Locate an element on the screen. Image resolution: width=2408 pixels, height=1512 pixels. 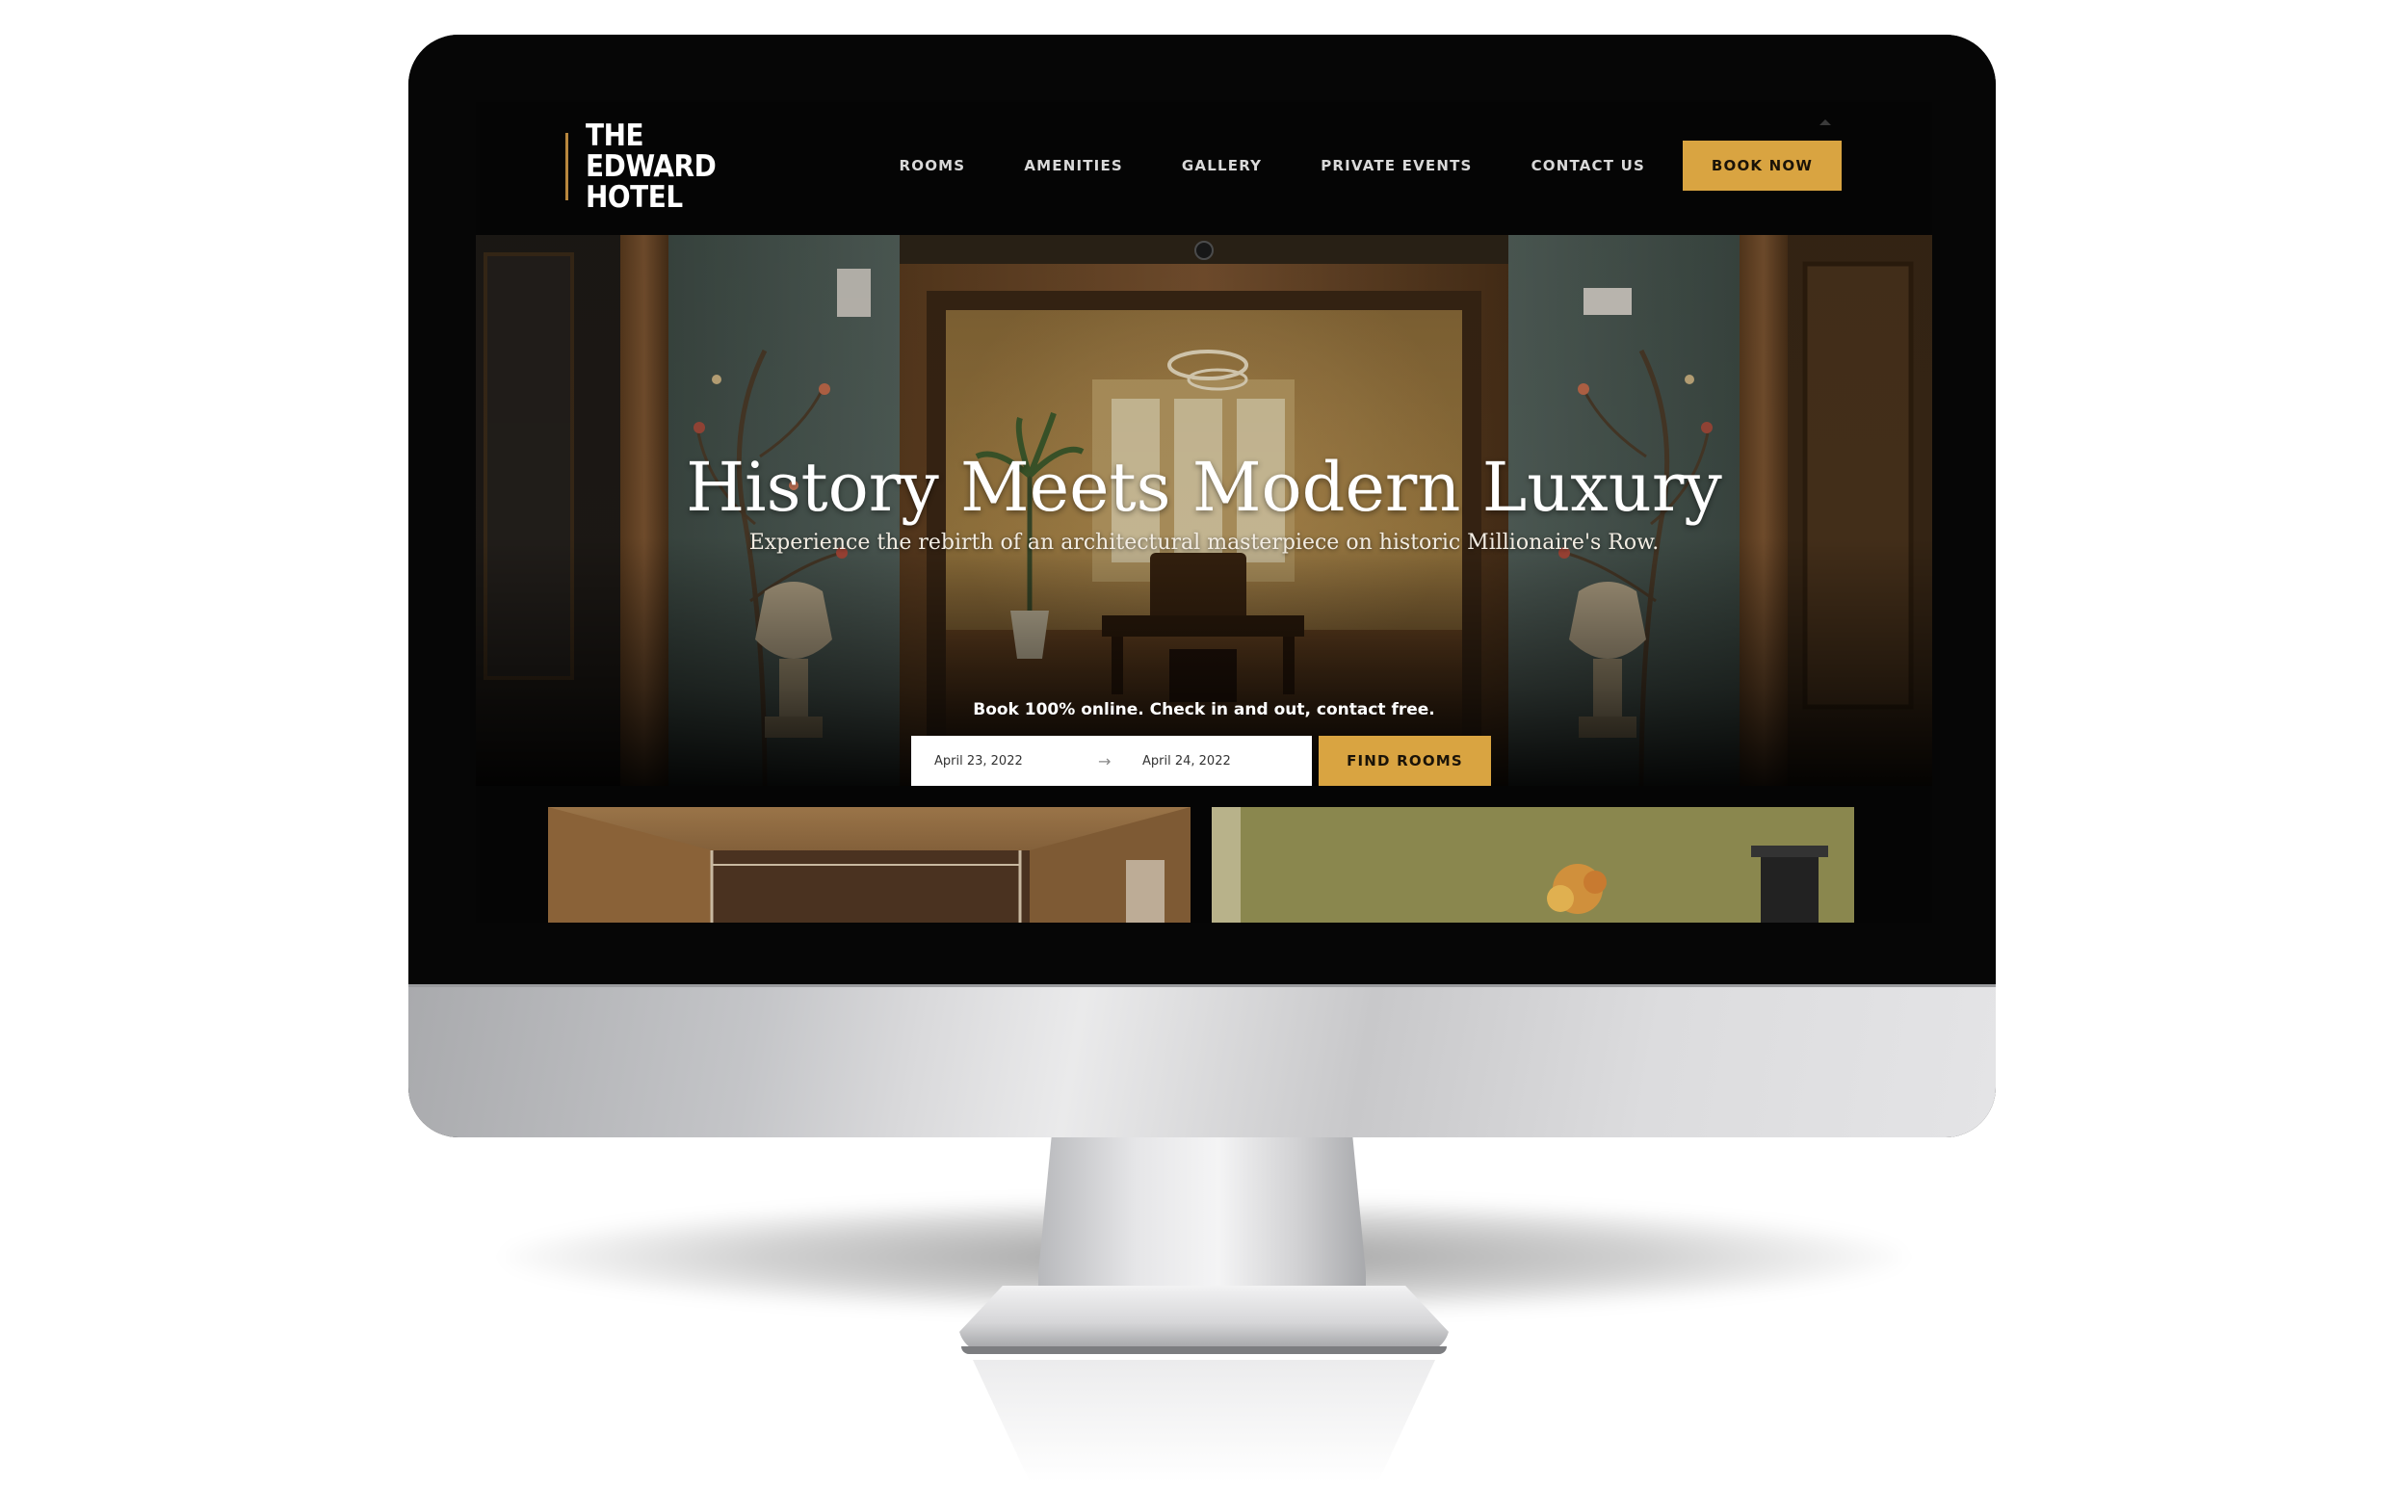
nav-rooms: ROOMS is located at coordinates (933, 166).